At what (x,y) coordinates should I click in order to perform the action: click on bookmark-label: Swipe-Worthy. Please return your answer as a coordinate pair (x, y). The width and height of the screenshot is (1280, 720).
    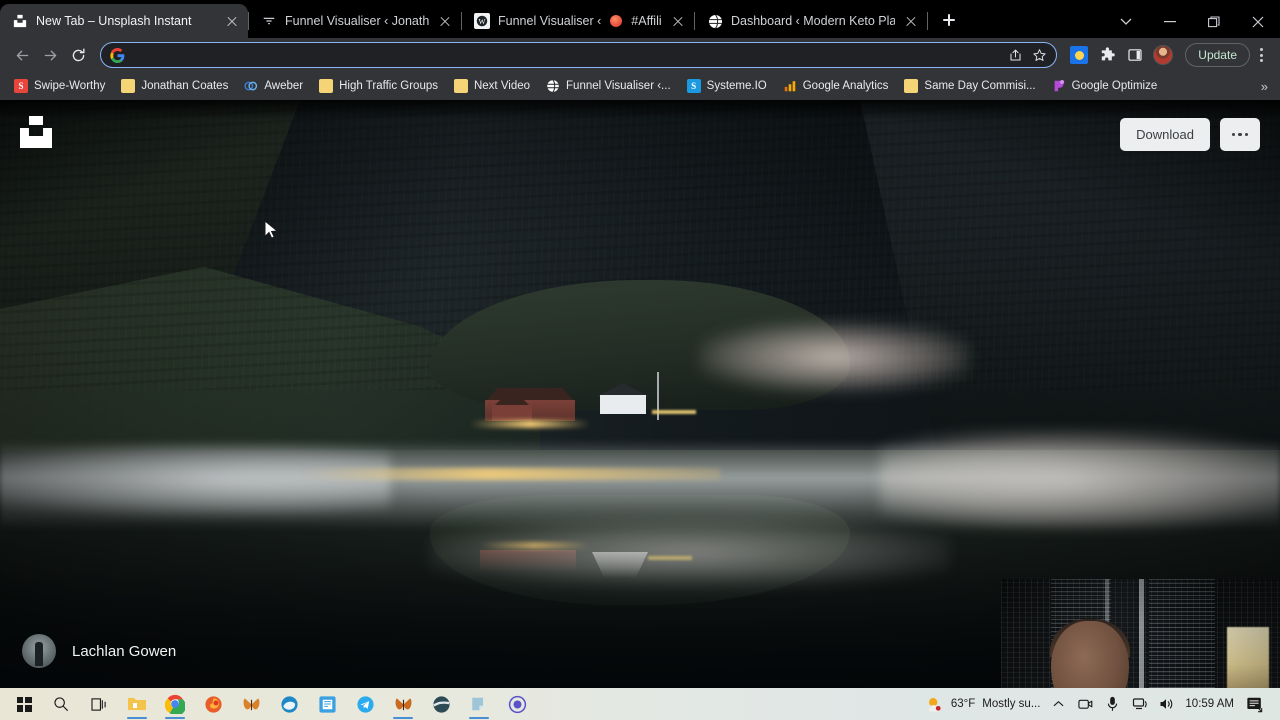
    Looking at the image, I should click on (70, 86).